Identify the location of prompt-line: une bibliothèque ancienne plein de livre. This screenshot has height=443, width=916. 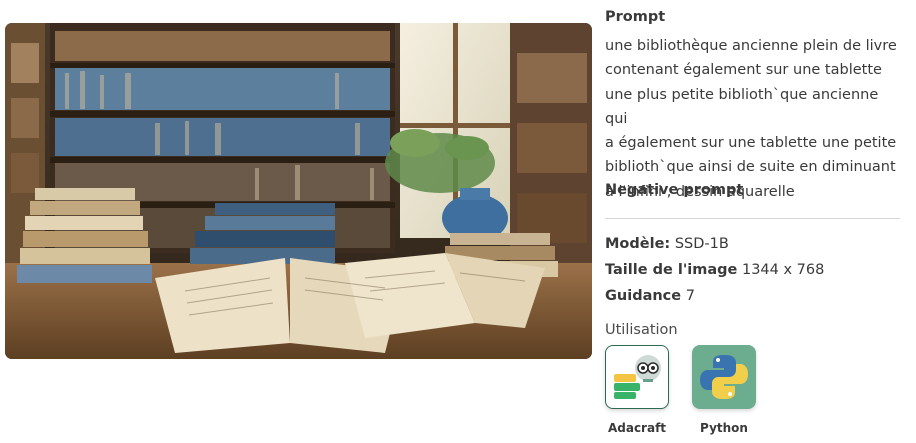
(751, 46).